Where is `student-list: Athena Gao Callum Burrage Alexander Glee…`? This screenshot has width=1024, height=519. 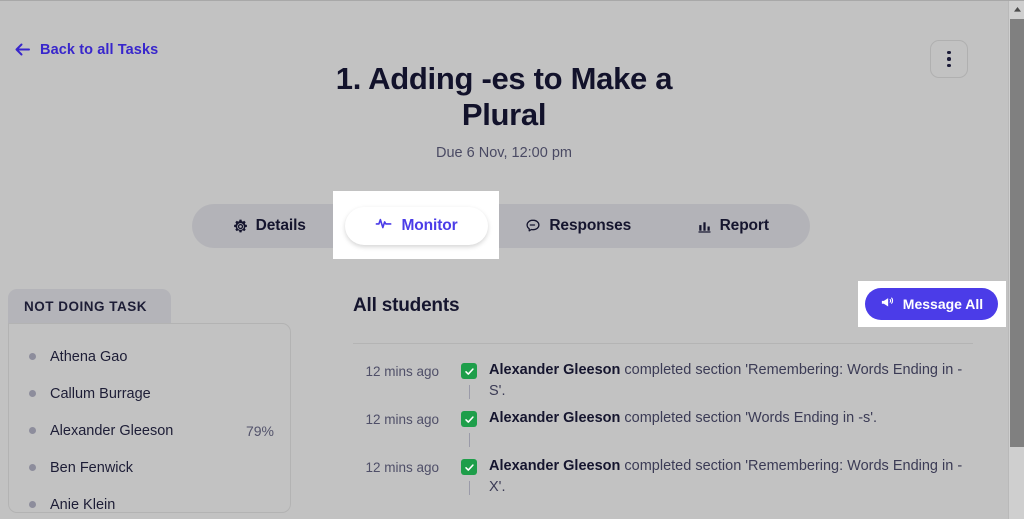
student-list: Athena Gao Callum Burrage Alexander Glee… is located at coordinates (149, 418).